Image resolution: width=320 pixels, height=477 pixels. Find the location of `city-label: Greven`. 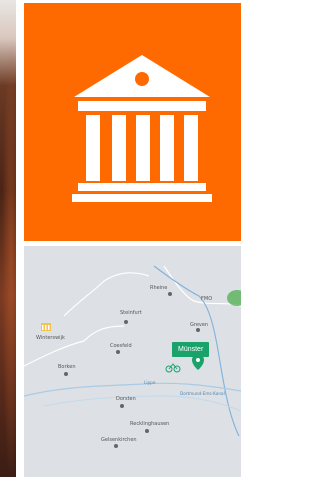

city-label: Greven is located at coordinates (199, 325).